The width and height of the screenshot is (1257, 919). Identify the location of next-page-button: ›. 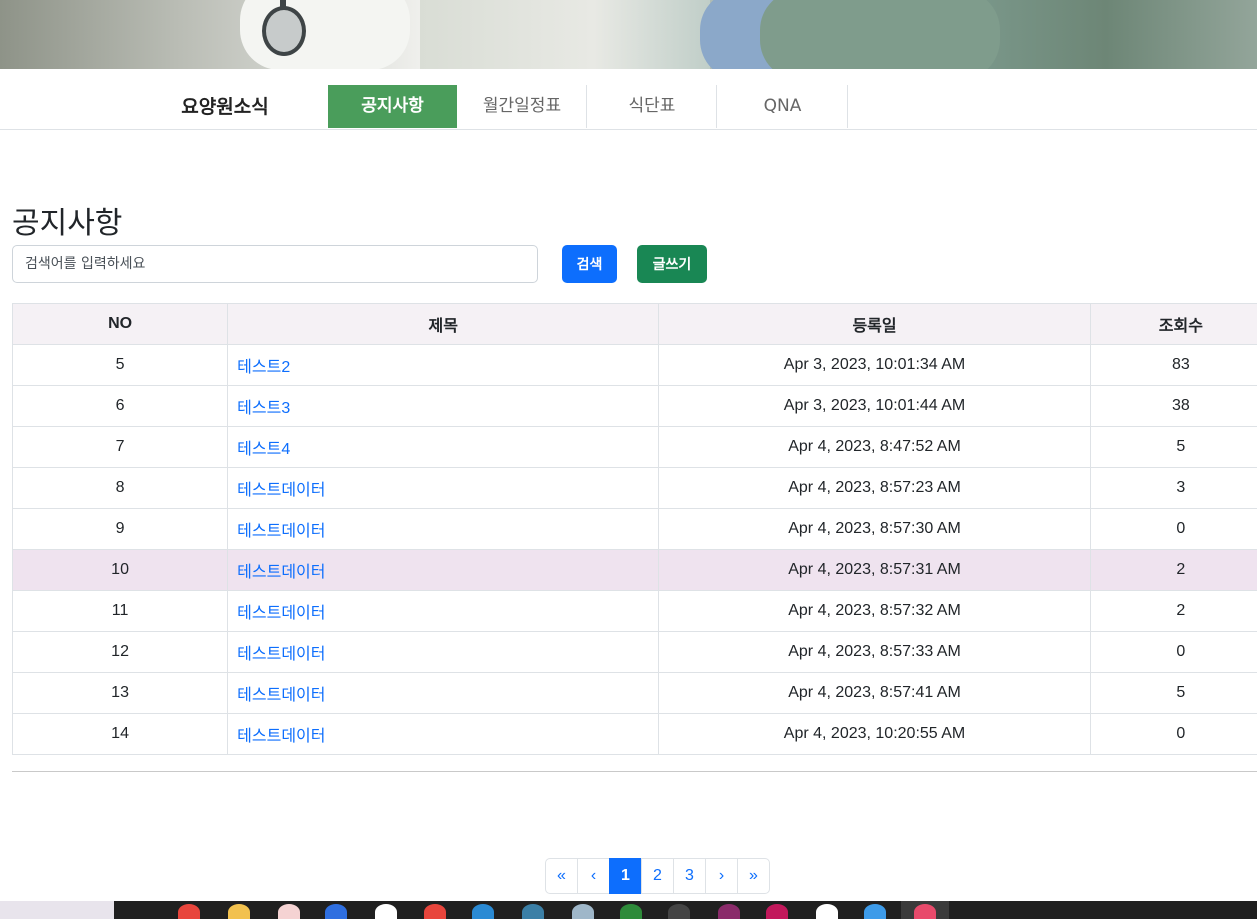
(721, 876).